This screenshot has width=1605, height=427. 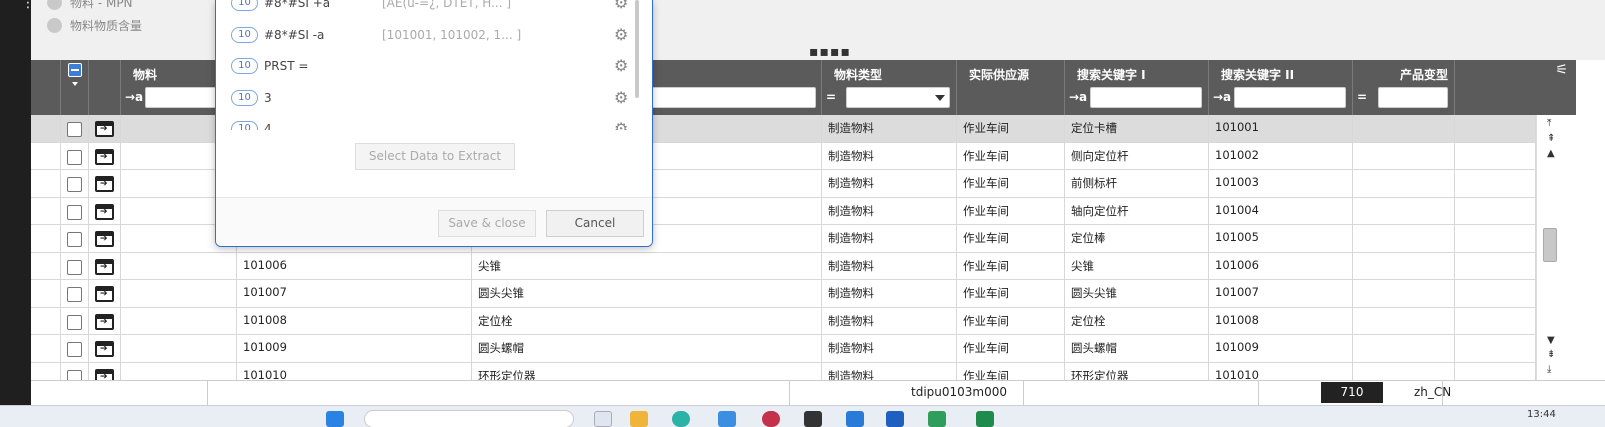 I want to click on pattern-item: 10 #8*#SI +a [AE(ü-=¿, DTET, H... ] ⚙, so click(x=436, y=7).